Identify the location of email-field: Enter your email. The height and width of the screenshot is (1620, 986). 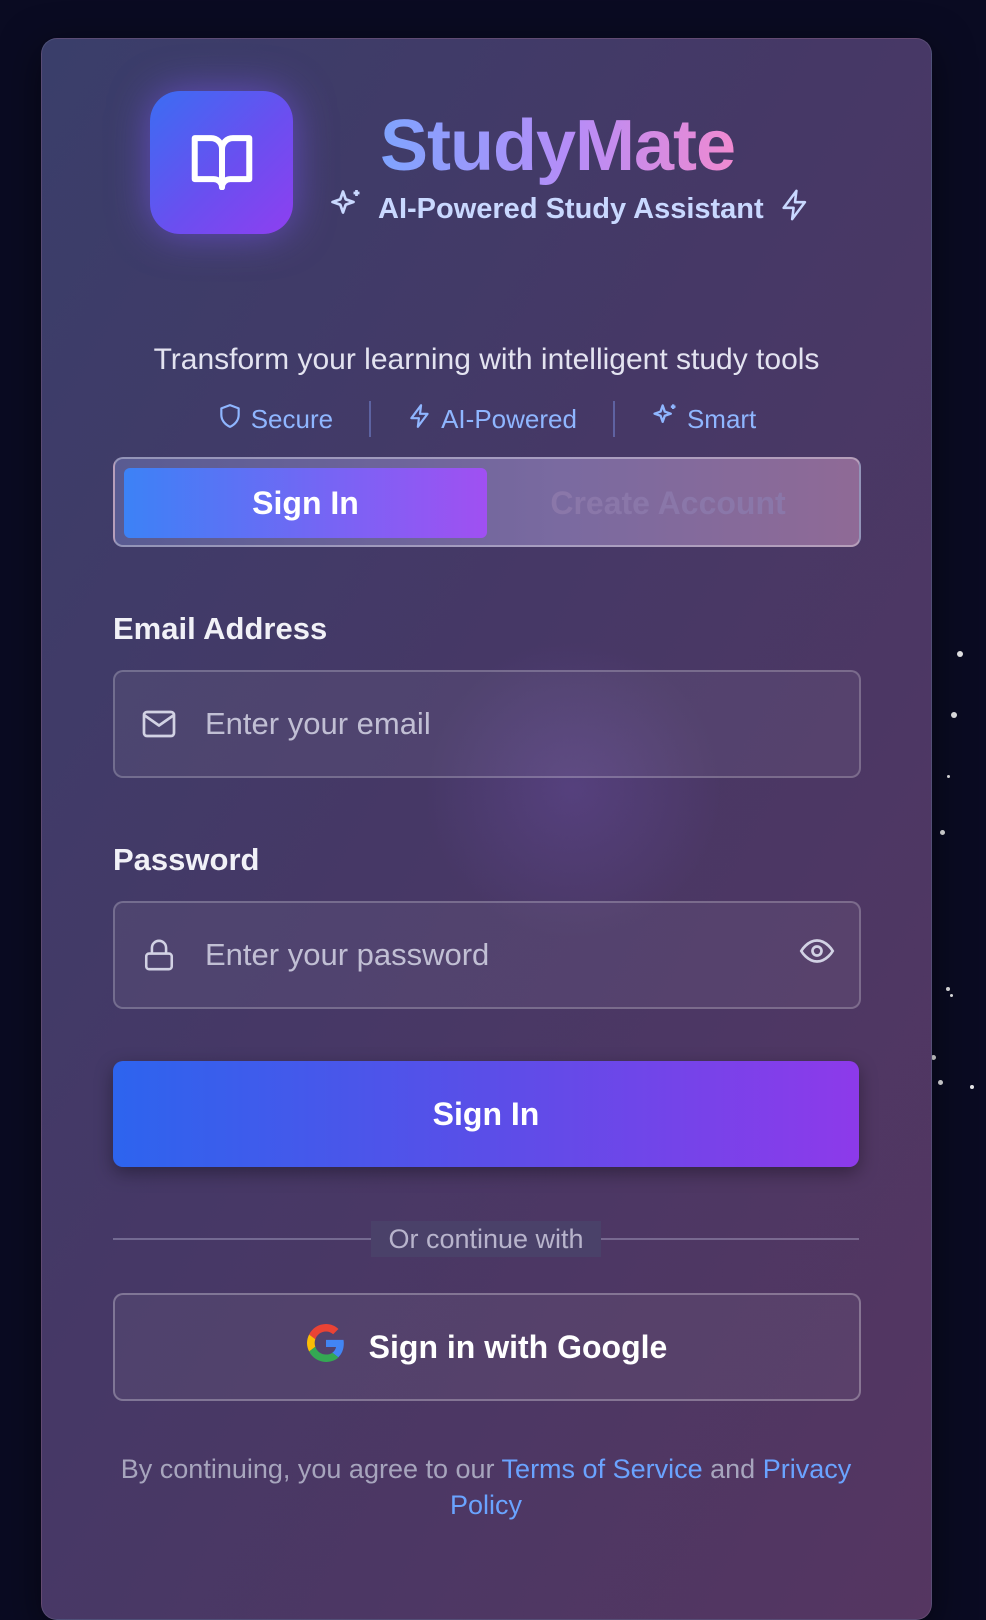
(487, 724).